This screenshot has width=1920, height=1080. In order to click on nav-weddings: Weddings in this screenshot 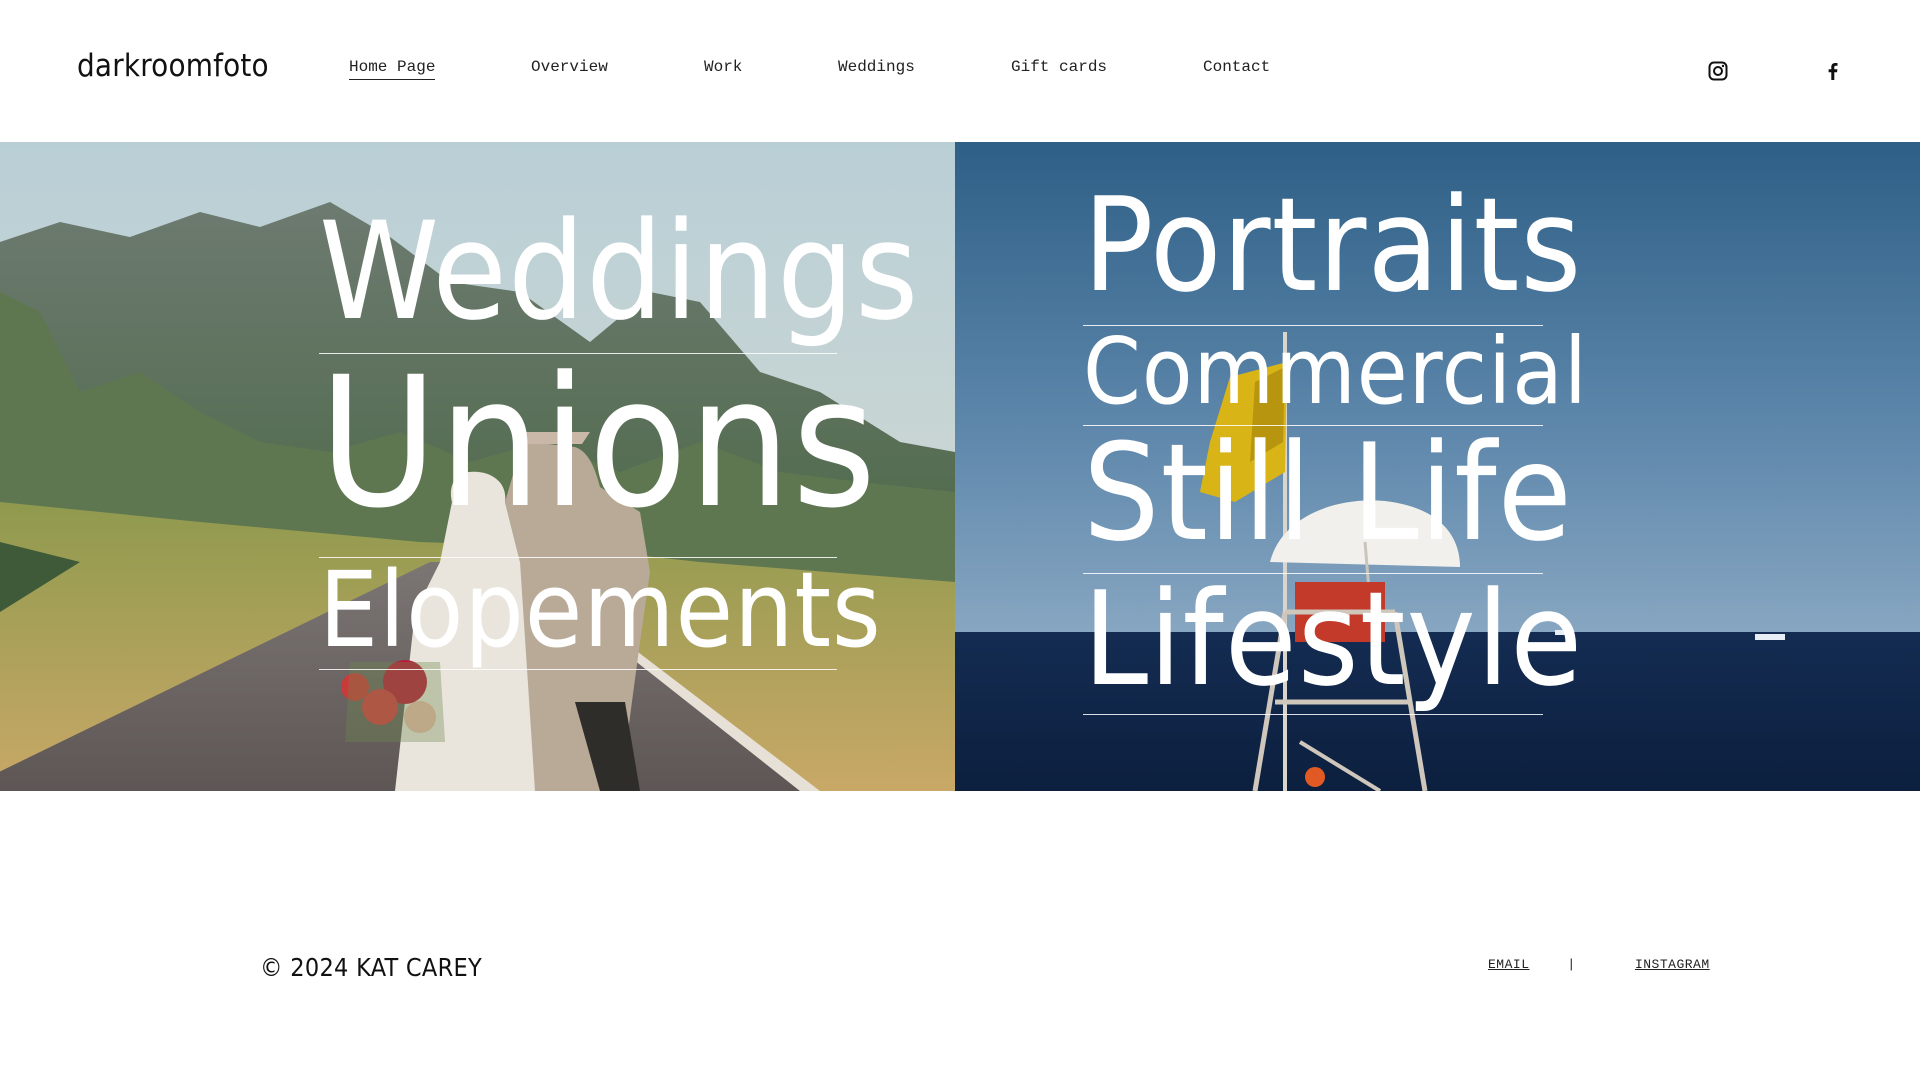, I will do `click(876, 67)`.